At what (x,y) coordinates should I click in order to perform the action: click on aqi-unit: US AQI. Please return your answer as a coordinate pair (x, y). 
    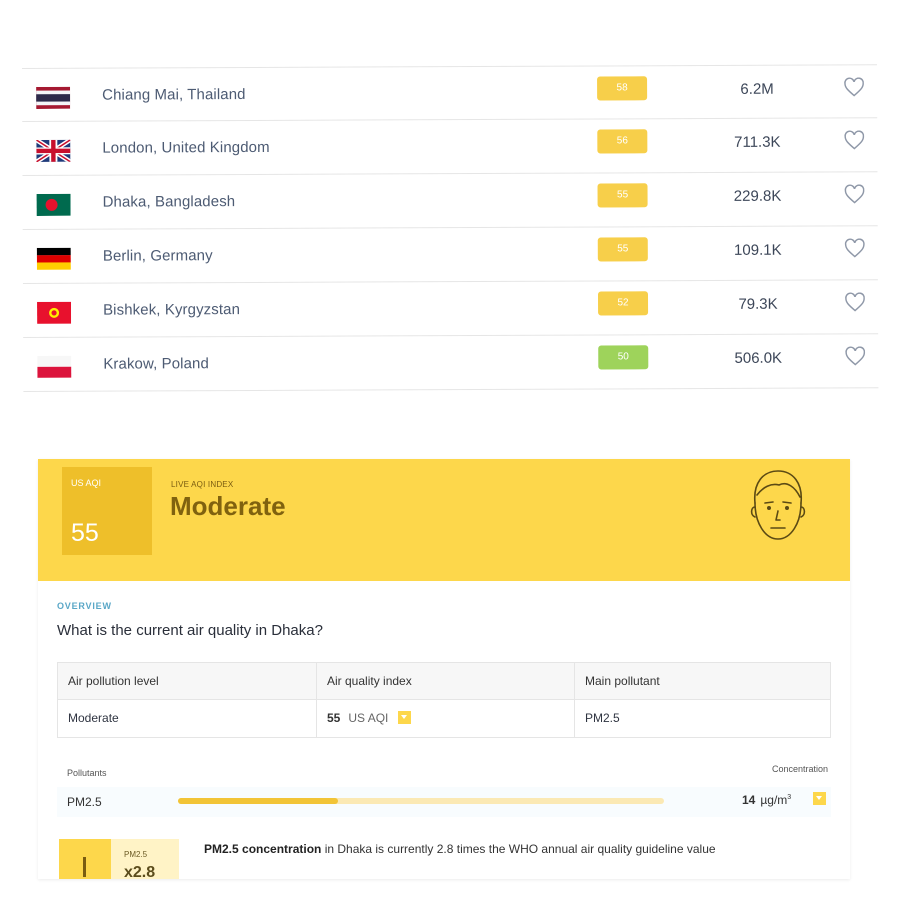
    Looking at the image, I should click on (368, 718).